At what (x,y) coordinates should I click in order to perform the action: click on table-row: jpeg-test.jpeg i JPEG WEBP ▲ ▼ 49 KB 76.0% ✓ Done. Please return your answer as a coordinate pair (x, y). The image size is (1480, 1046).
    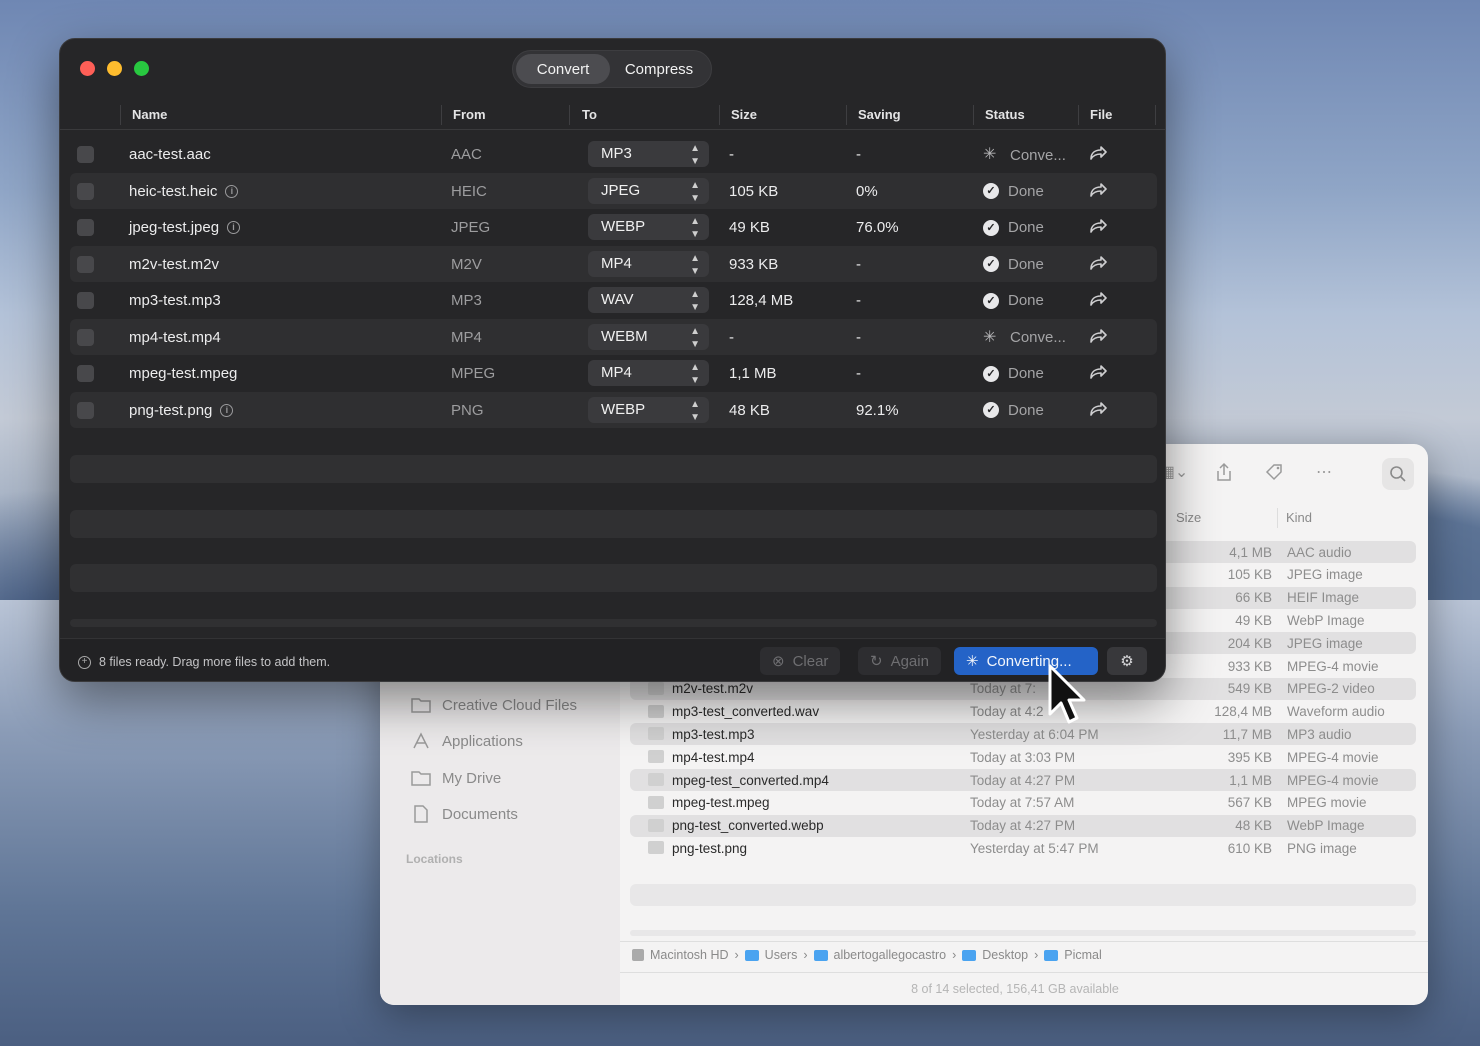
    Looking at the image, I should click on (613, 227).